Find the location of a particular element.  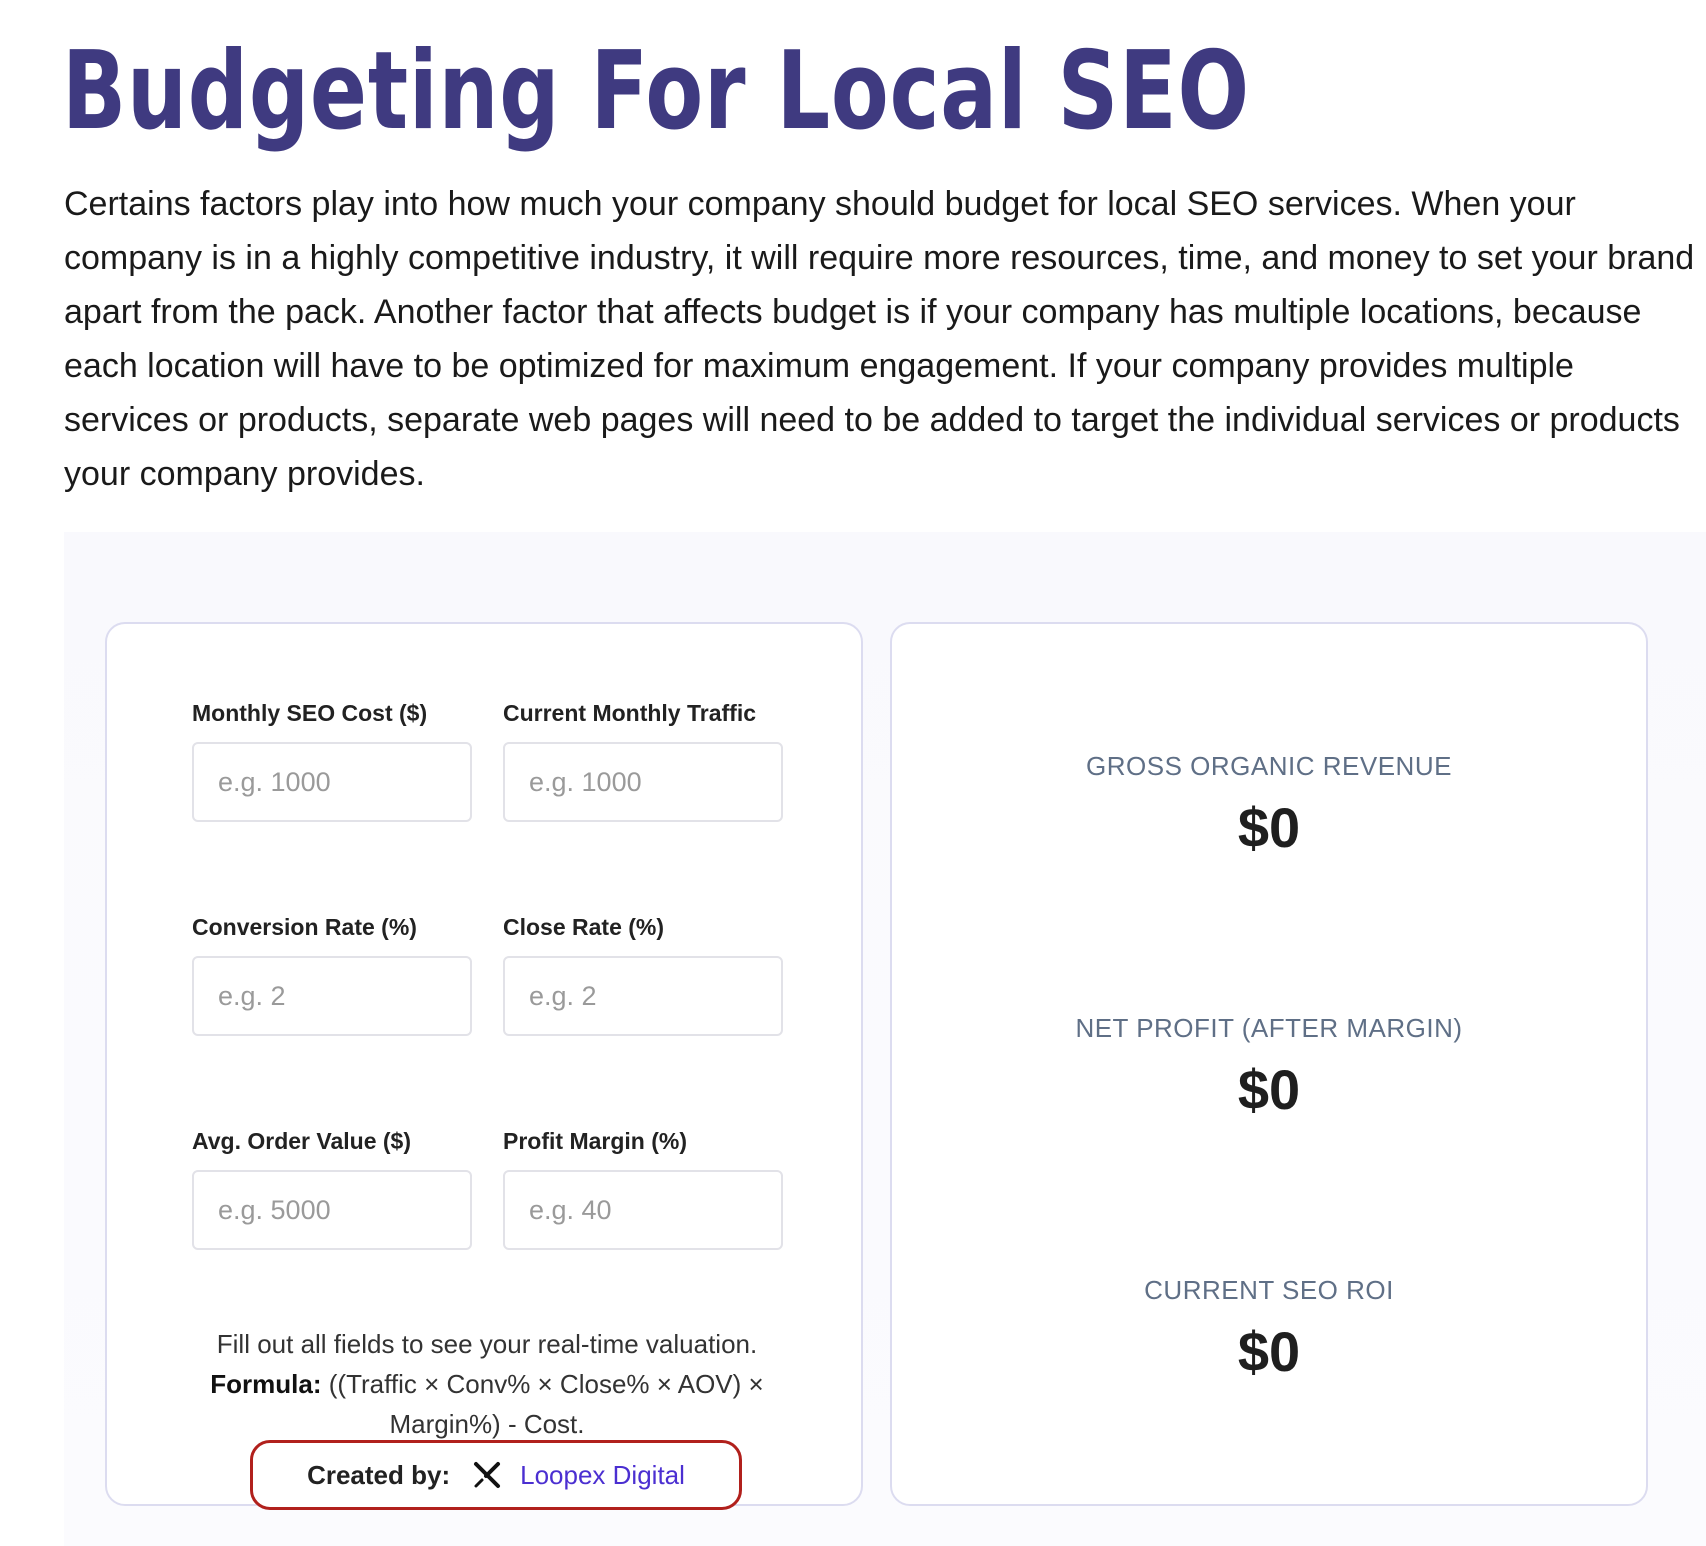

profit-margin-label: Profit Margin (%) is located at coordinates (595, 1141).